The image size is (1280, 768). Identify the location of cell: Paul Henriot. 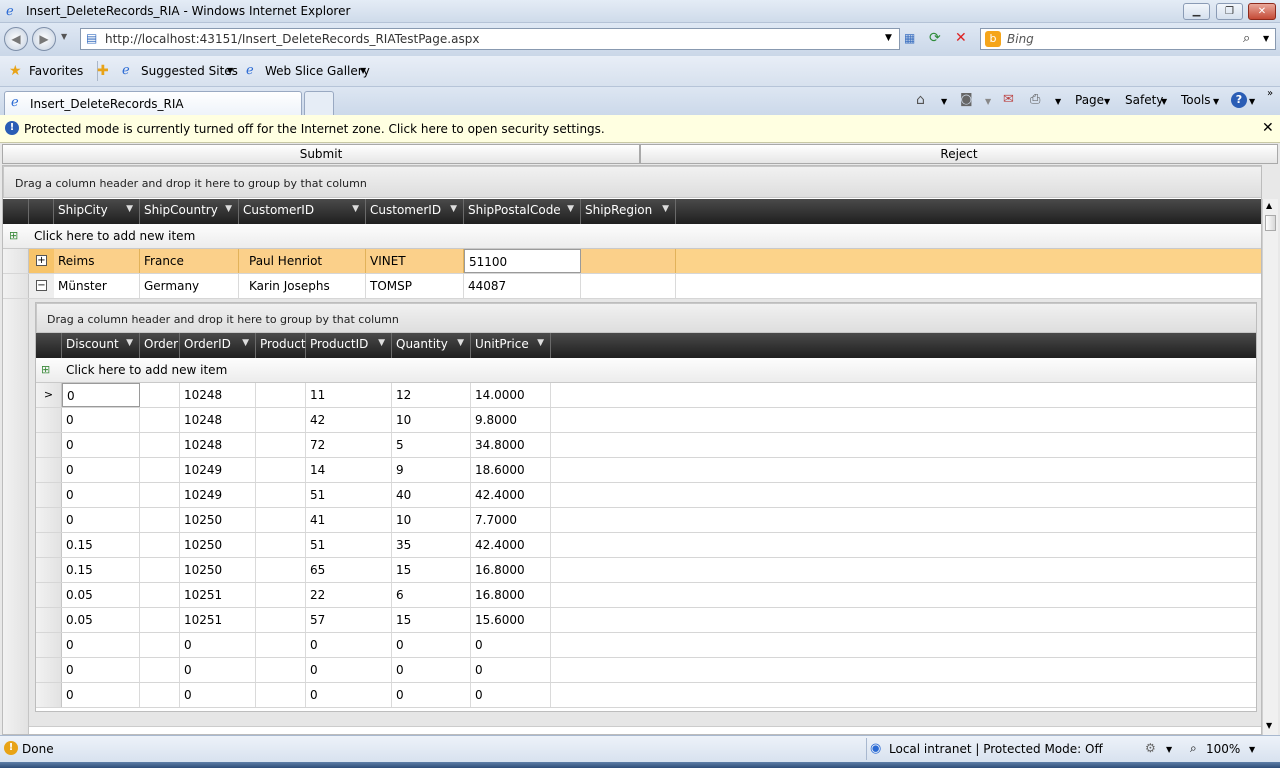
(302, 261).